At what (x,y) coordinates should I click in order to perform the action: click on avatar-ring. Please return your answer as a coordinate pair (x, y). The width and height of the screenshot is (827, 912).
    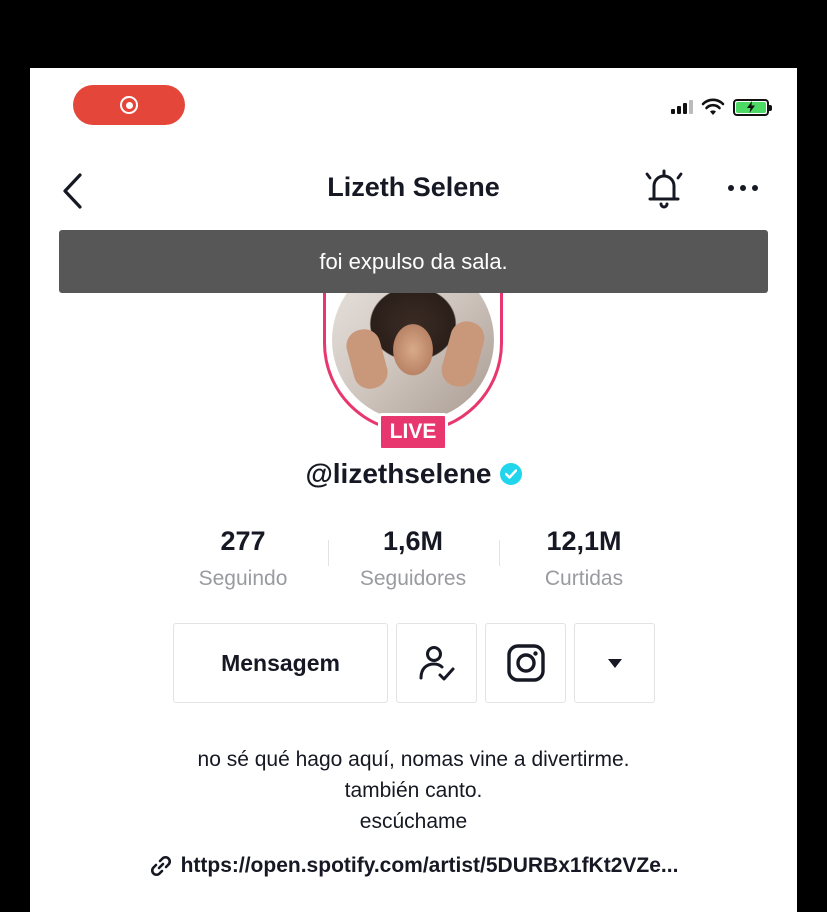
    Looking at the image, I should click on (413, 358).